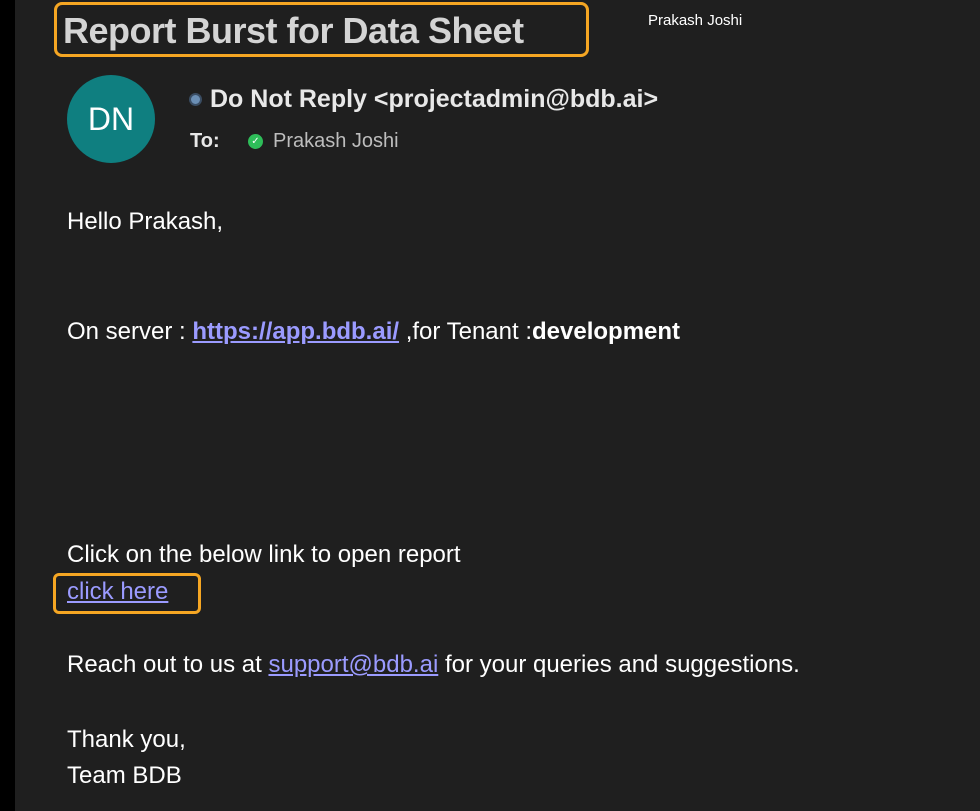 The height and width of the screenshot is (811, 980). Describe the element at coordinates (205, 141) in the screenshot. I see `to-label: To:` at that location.